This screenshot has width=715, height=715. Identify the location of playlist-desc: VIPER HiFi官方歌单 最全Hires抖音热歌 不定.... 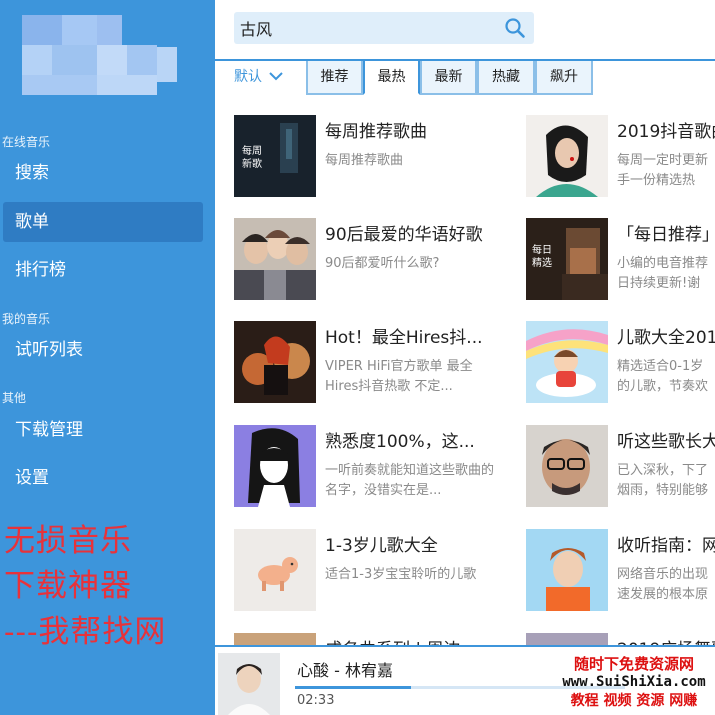
(399, 376).